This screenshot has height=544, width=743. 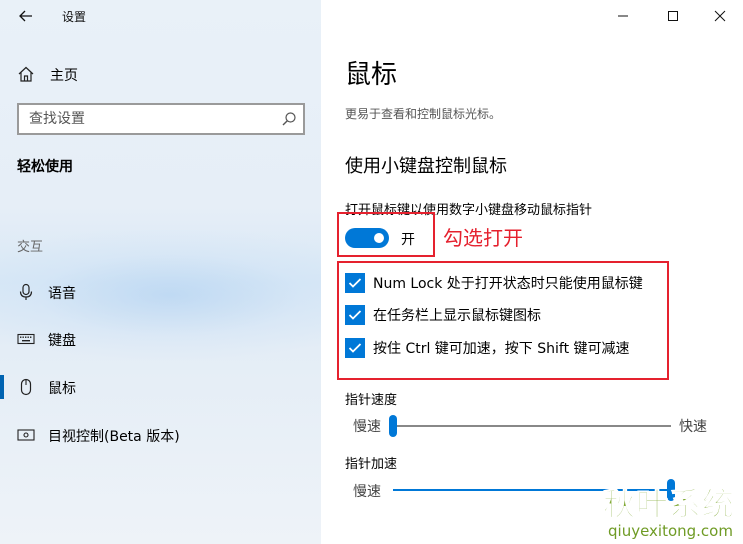 I want to click on pointer-speed-track, so click(x=532, y=426).